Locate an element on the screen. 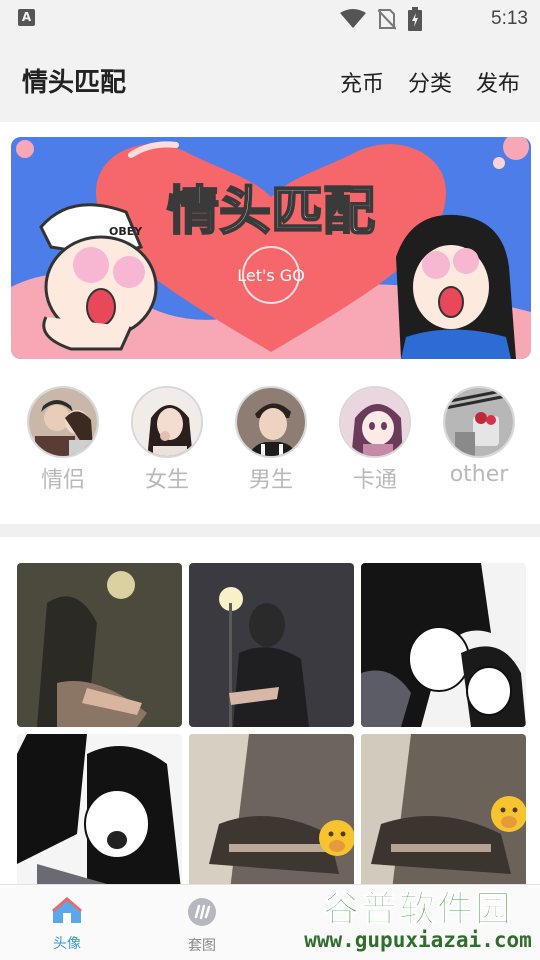  category-label: 卡通 is located at coordinates (374, 480).